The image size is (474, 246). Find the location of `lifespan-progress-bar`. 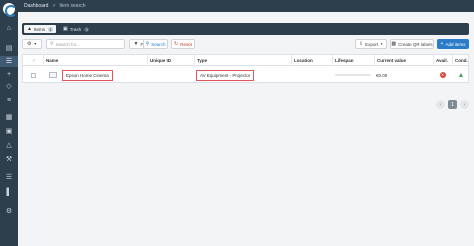

lifespan-progress-bar is located at coordinates (353, 75).